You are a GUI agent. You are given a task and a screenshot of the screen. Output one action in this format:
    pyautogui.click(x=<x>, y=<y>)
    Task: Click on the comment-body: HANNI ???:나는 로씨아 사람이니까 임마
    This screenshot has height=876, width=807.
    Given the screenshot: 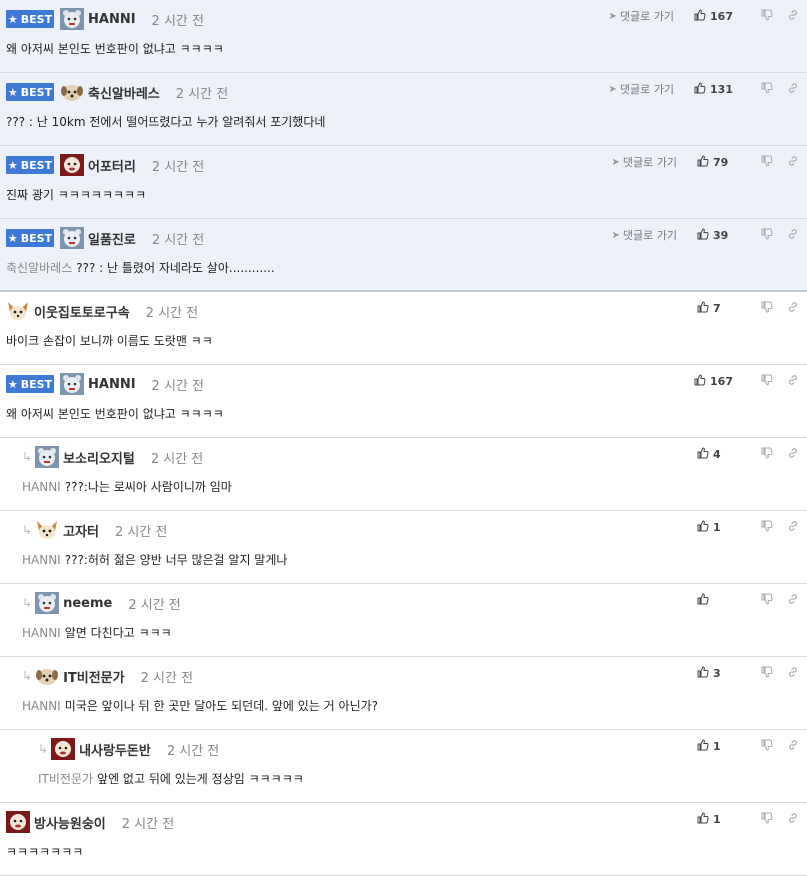 What is the action you would take?
    pyautogui.click(x=127, y=486)
    